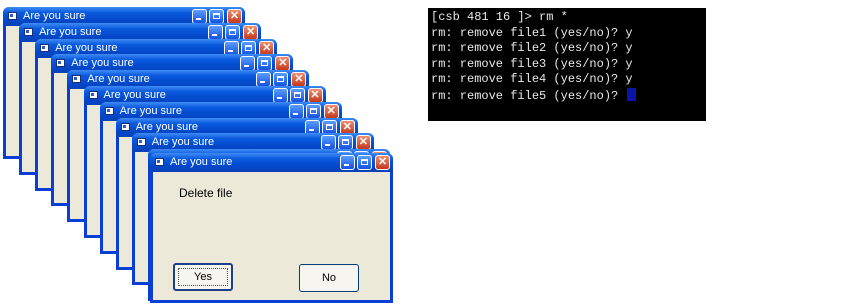 This screenshot has height=305, width=849. I want to click on confirm-dialog-active: Are you sure ✕ Delete file Yes No, so click(271, 228).